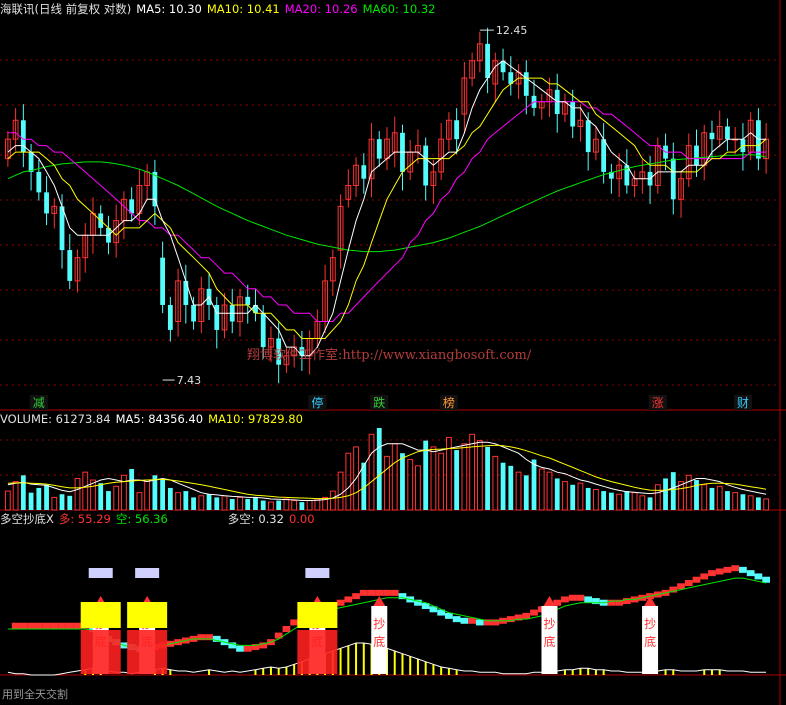 This screenshot has height=705, width=786. I want to click on stock-title: 海联讯(日线 前复权 对数), so click(66, 9).